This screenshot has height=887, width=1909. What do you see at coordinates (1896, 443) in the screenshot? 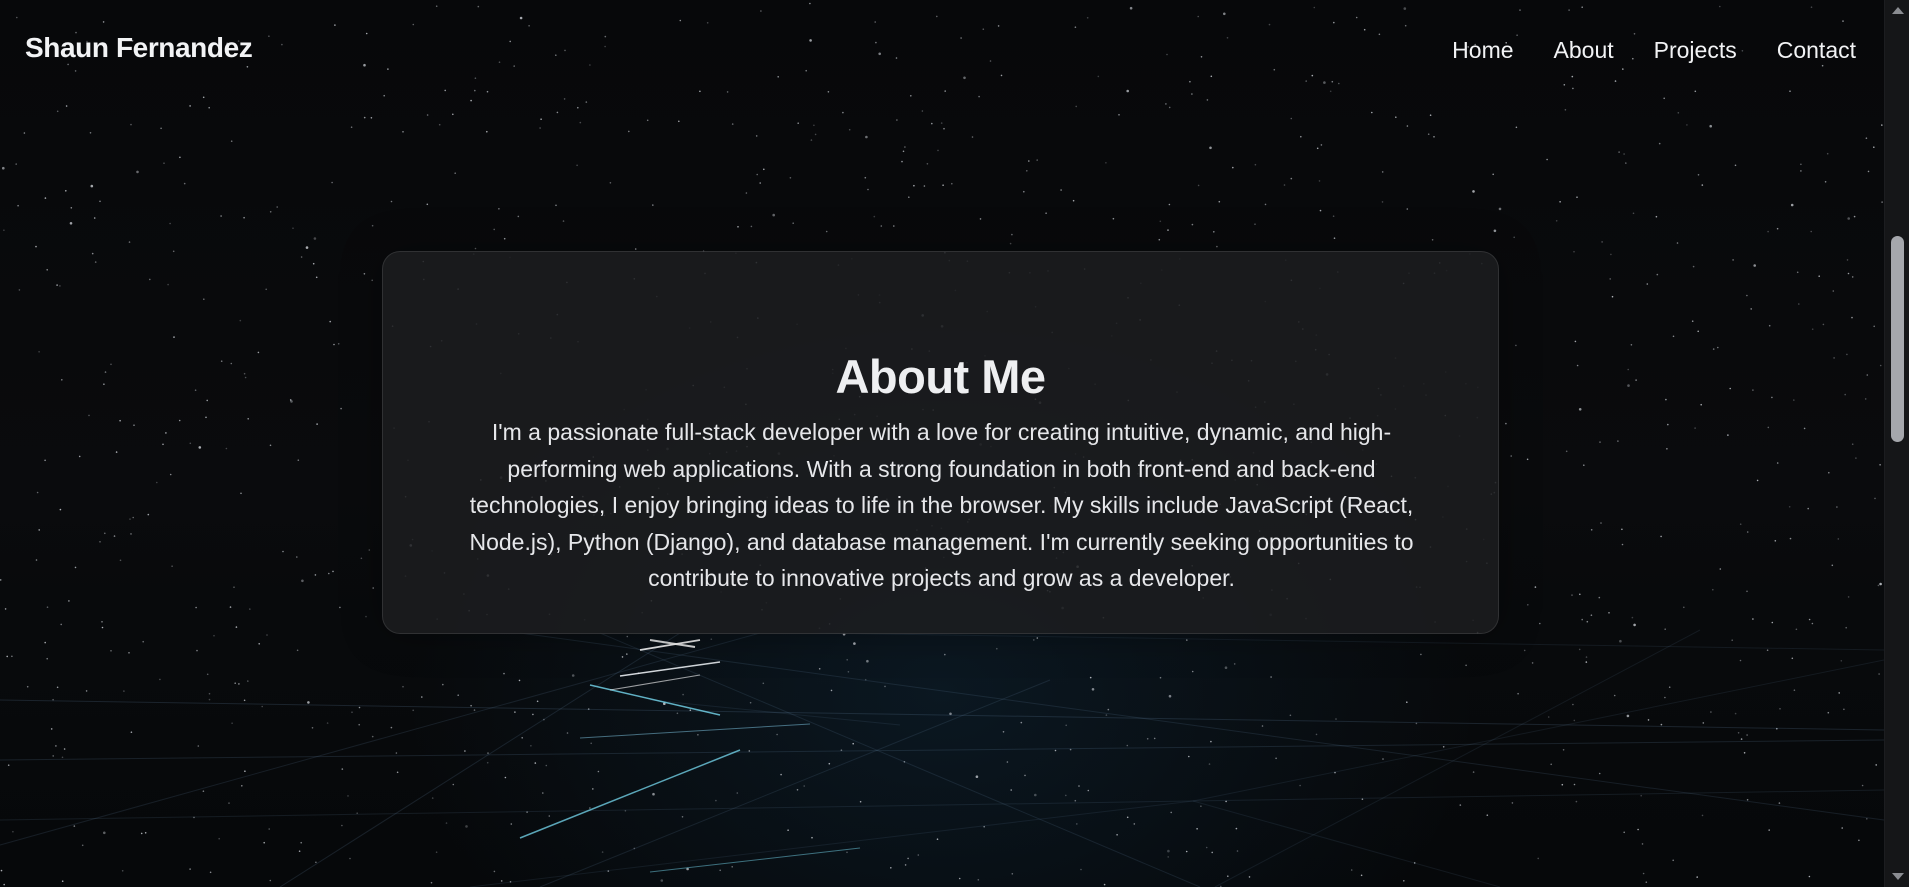
I see `page-scrollbar` at bounding box center [1896, 443].